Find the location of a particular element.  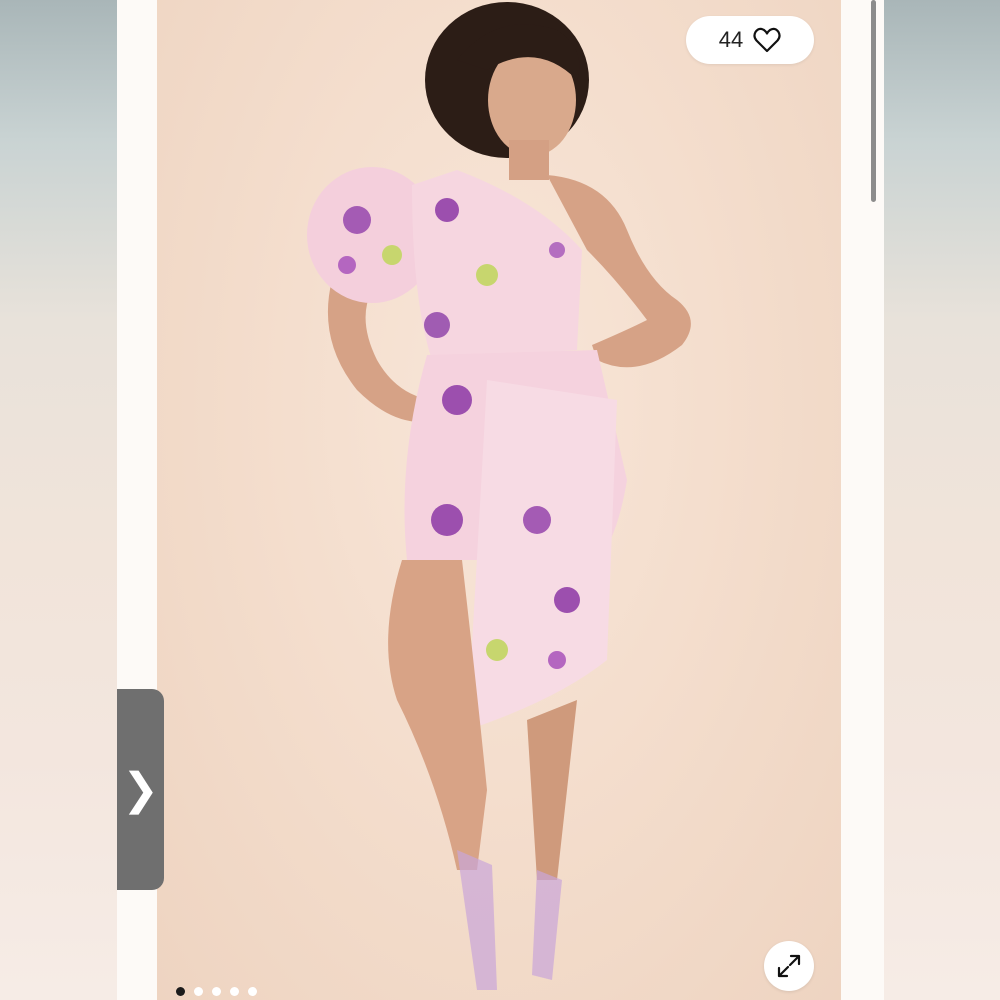

next-image-button: ❯ is located at coordinates (140, 789).